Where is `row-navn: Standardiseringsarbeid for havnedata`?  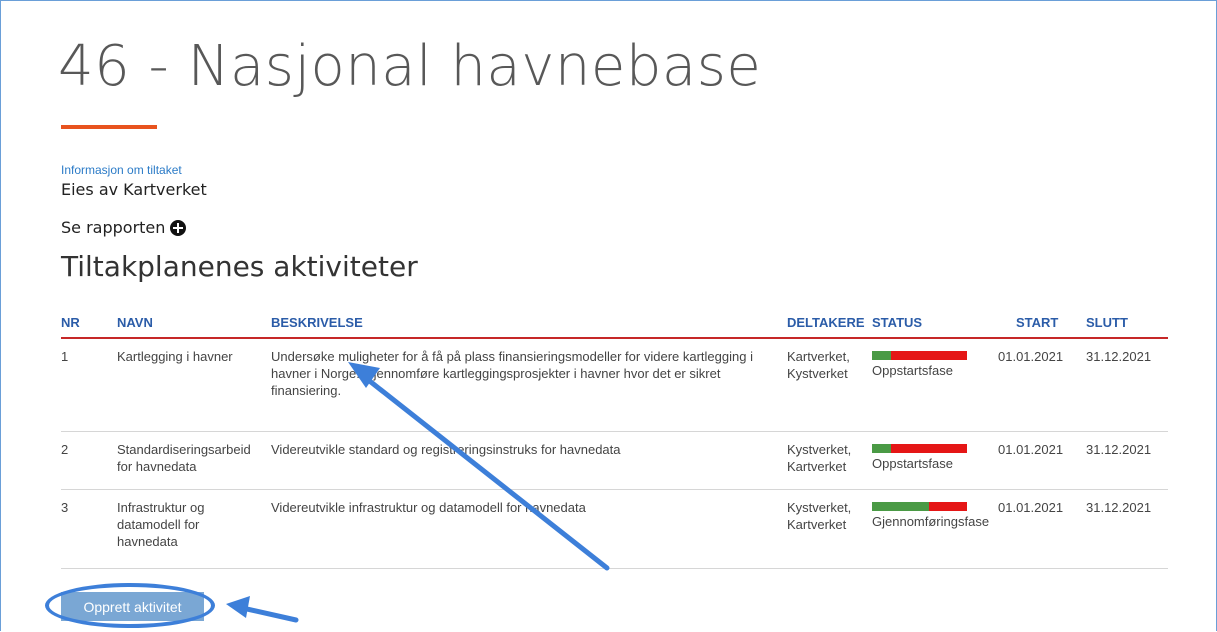
row-navn: Standardiseringsarbeid for havnedata is located at coordinates (184, 458).